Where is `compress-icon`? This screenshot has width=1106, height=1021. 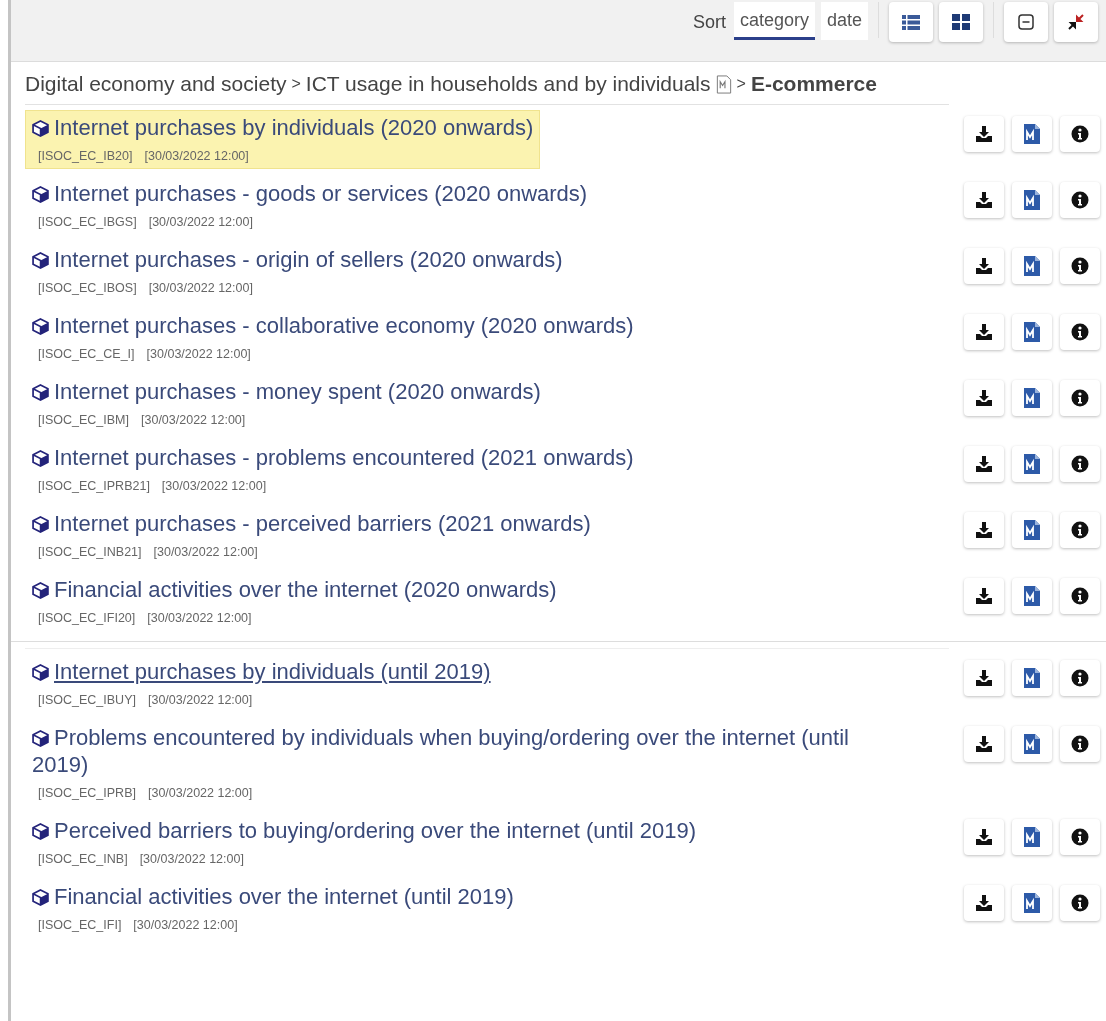 compress-icon is located at coordinates (1076, 22).